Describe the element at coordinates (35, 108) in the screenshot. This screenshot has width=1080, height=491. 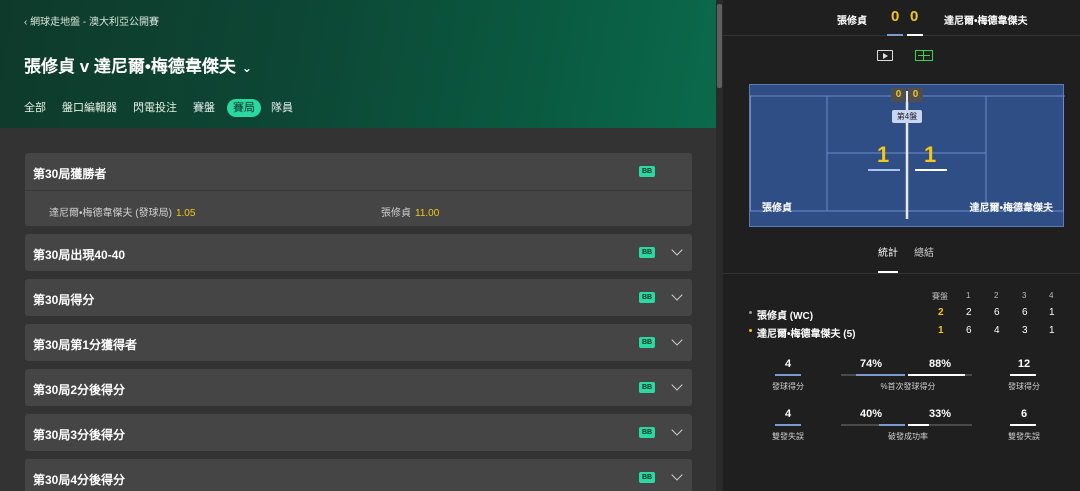
I see `tab-all: 全部` at that location.